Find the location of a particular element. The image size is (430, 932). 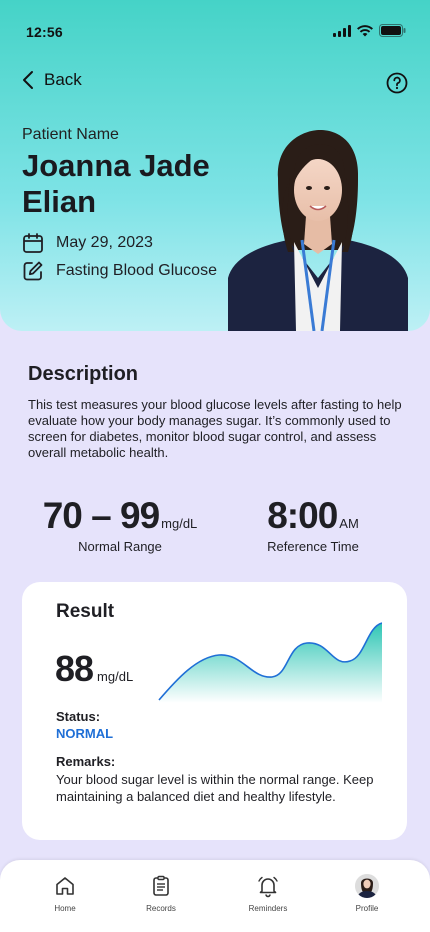

help-icon is located at coordinates (397, 83).